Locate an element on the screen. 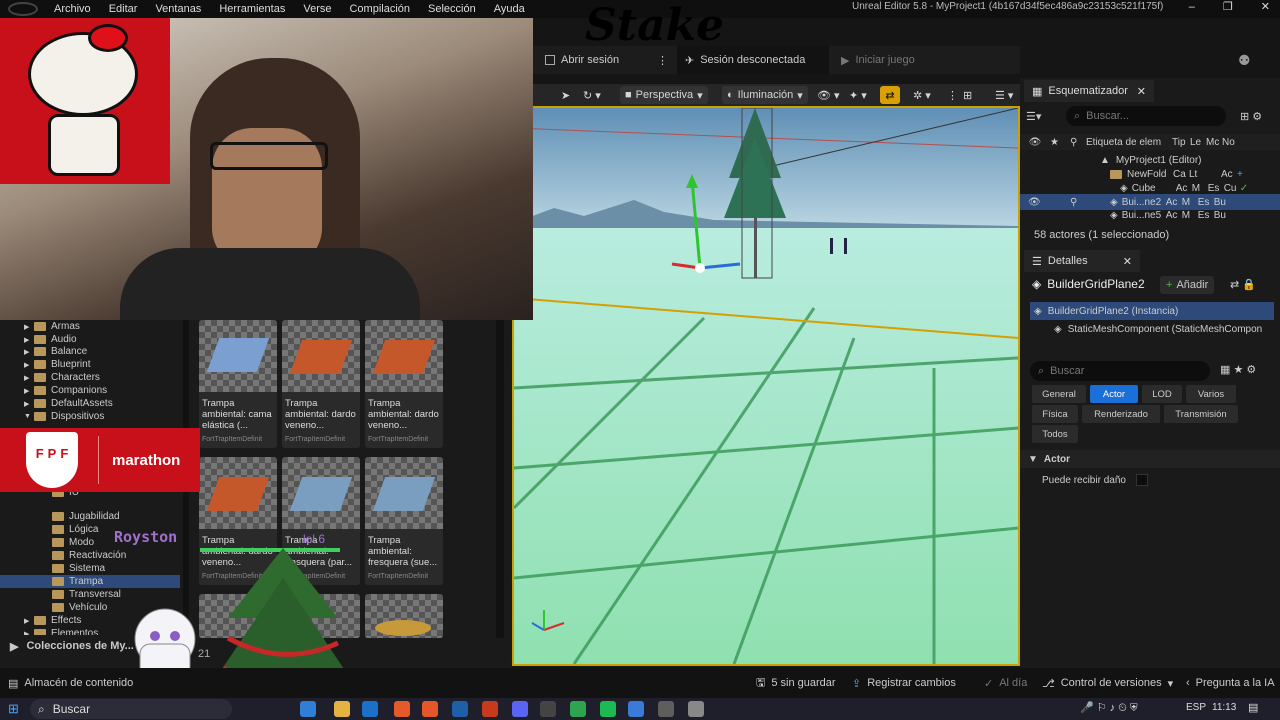  discord-icon is located at coordinates (520, 709).